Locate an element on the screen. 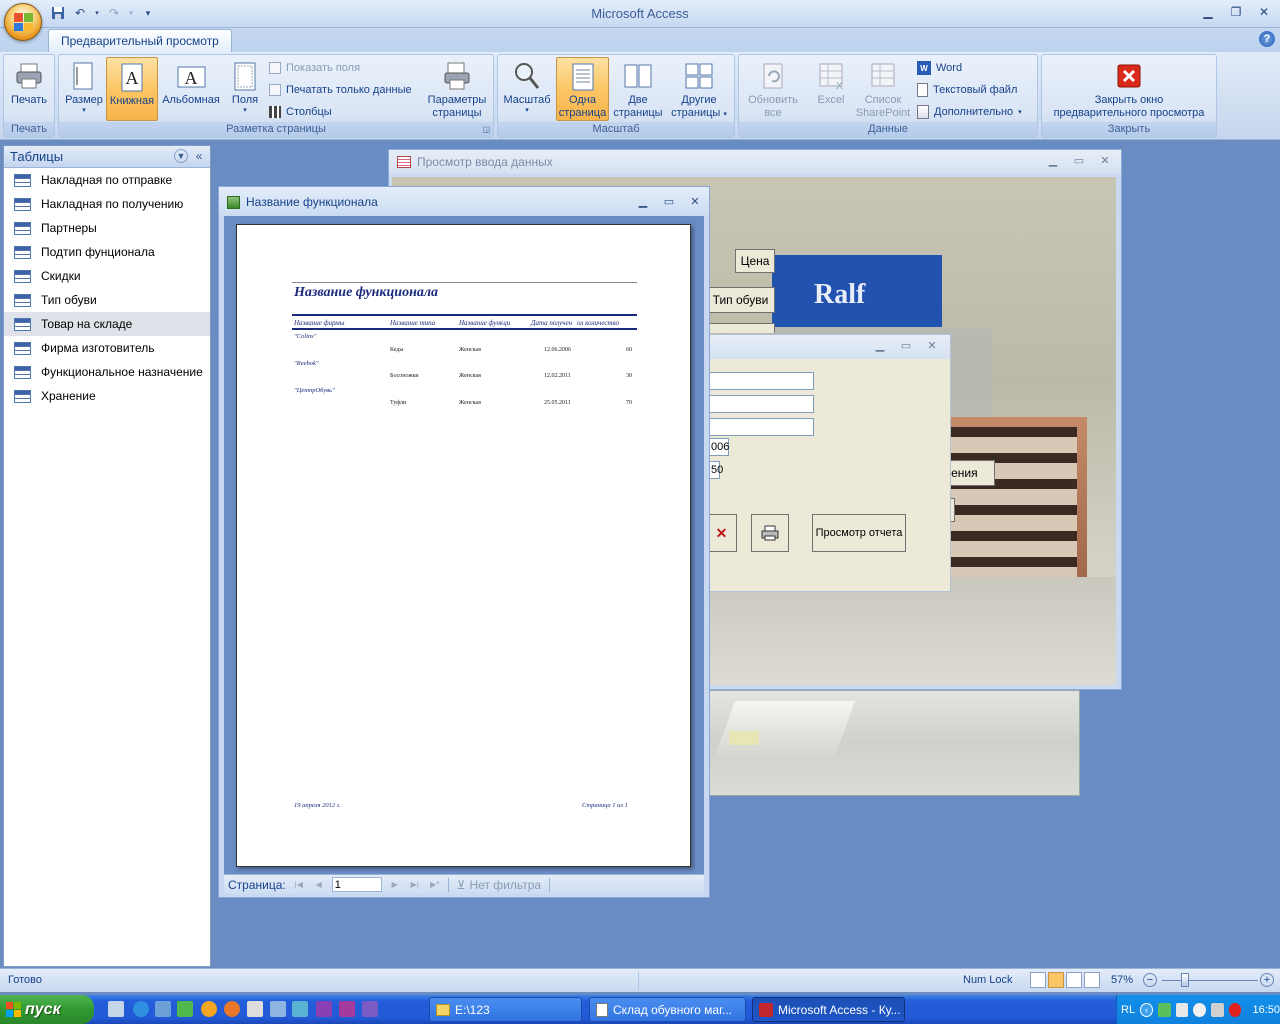 Image resolution: width=1280 pixels, height=1024 pixels. view-report-button: Просмотр отчета is located at coordinates (859, 533).